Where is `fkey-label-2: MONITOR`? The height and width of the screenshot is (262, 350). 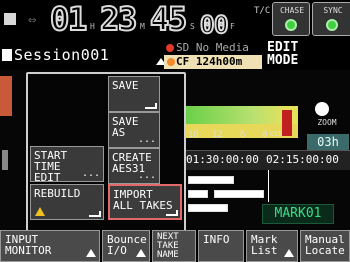 fkey-label-2: MONITOR is located at coordinates (28, 250).